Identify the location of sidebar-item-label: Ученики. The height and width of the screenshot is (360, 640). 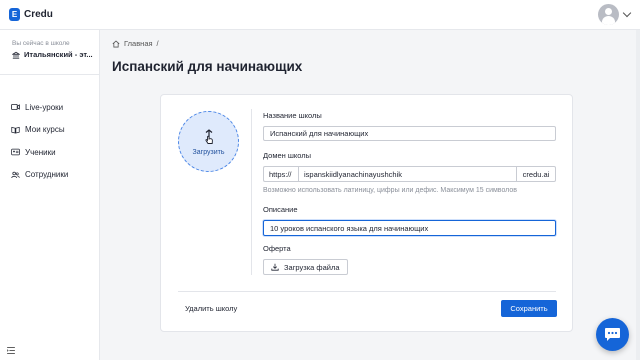
(40, 152).